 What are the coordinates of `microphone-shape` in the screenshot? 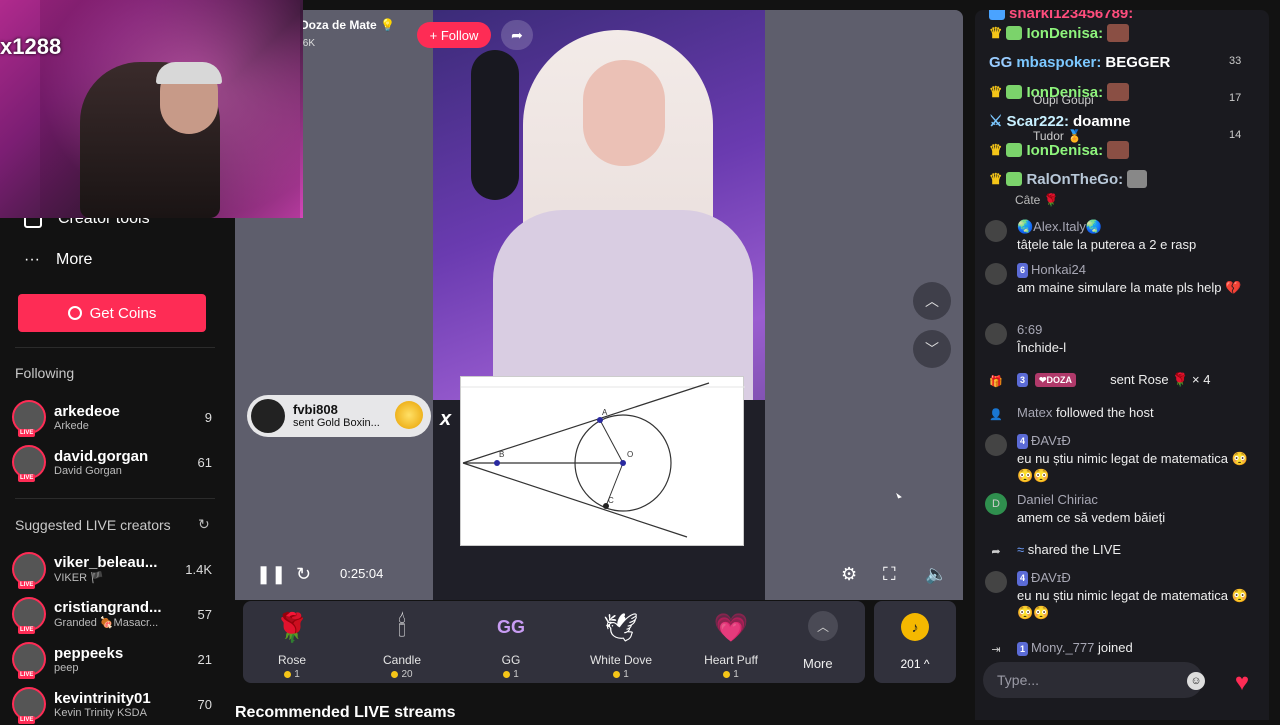 It's located at (495, 125).